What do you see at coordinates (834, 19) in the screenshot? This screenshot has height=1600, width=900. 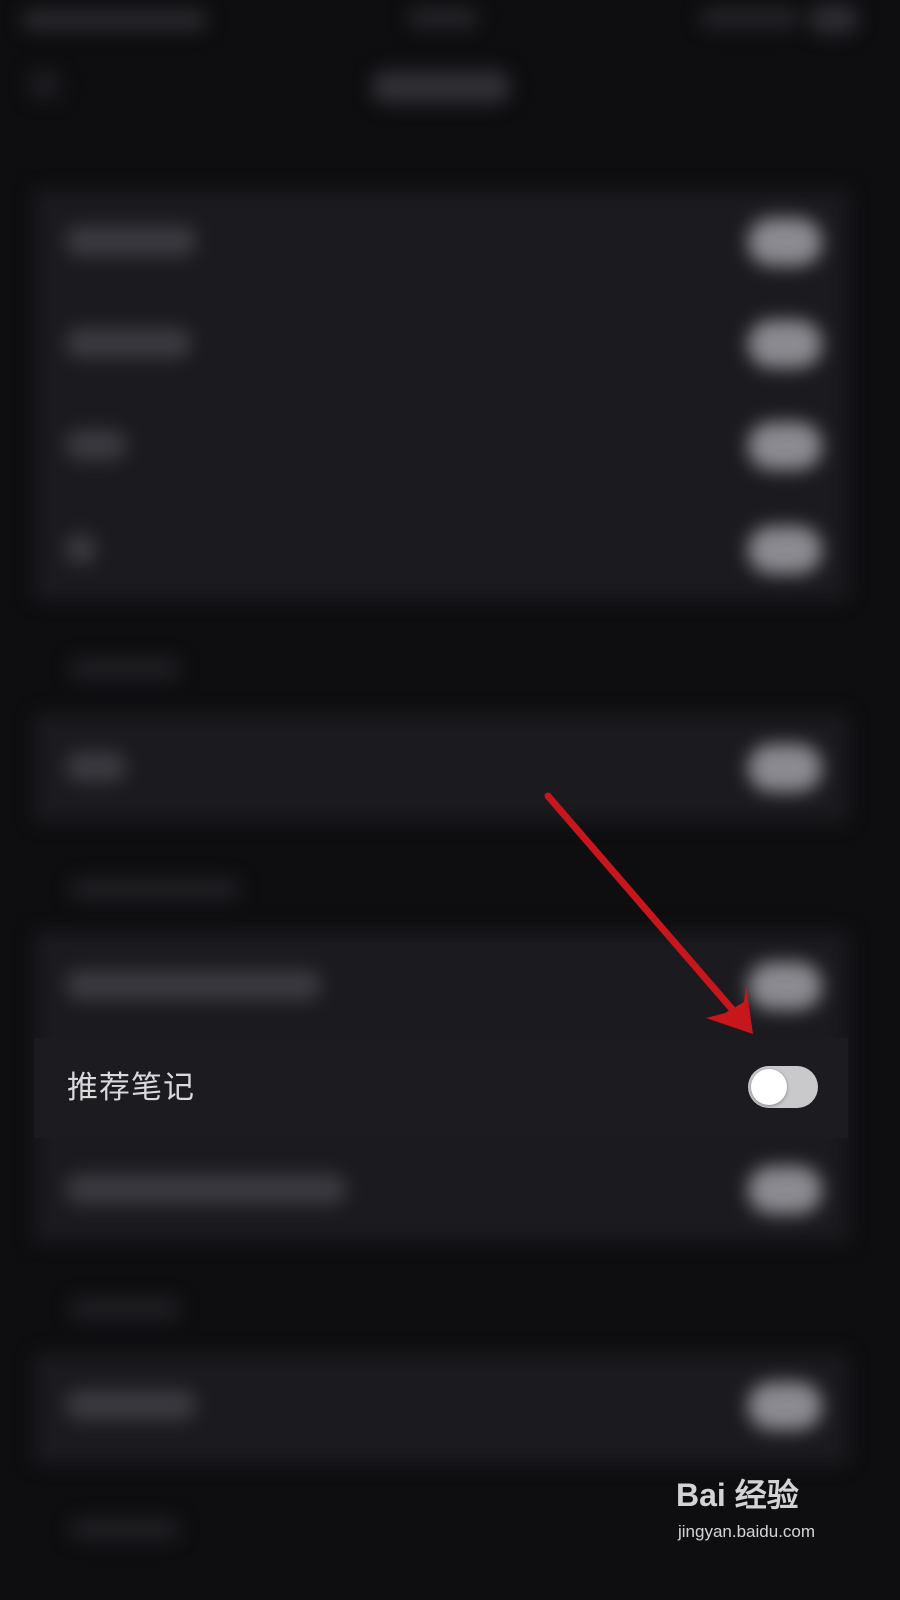 I see `battery-icon` at bounding box center [834, 19].